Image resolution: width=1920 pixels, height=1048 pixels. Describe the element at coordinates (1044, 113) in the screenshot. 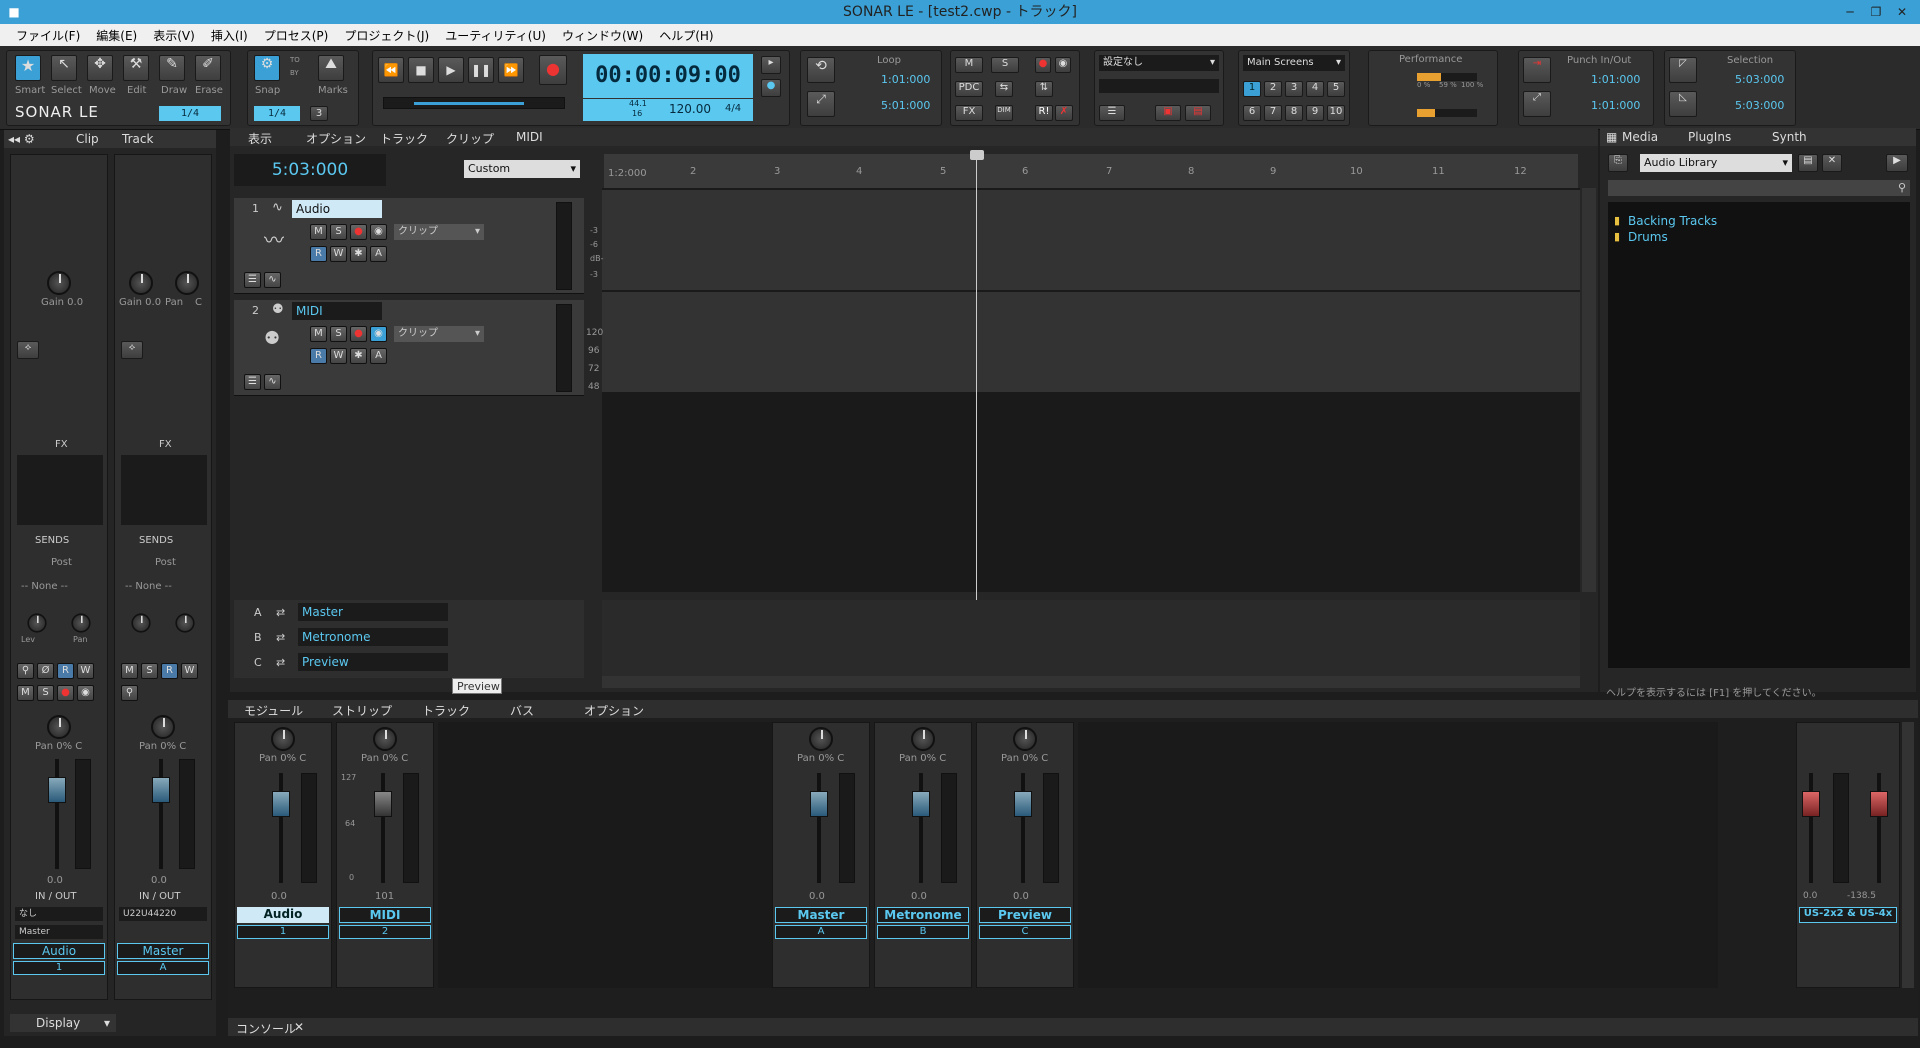

I see `read-enable-button: R!` at that location.